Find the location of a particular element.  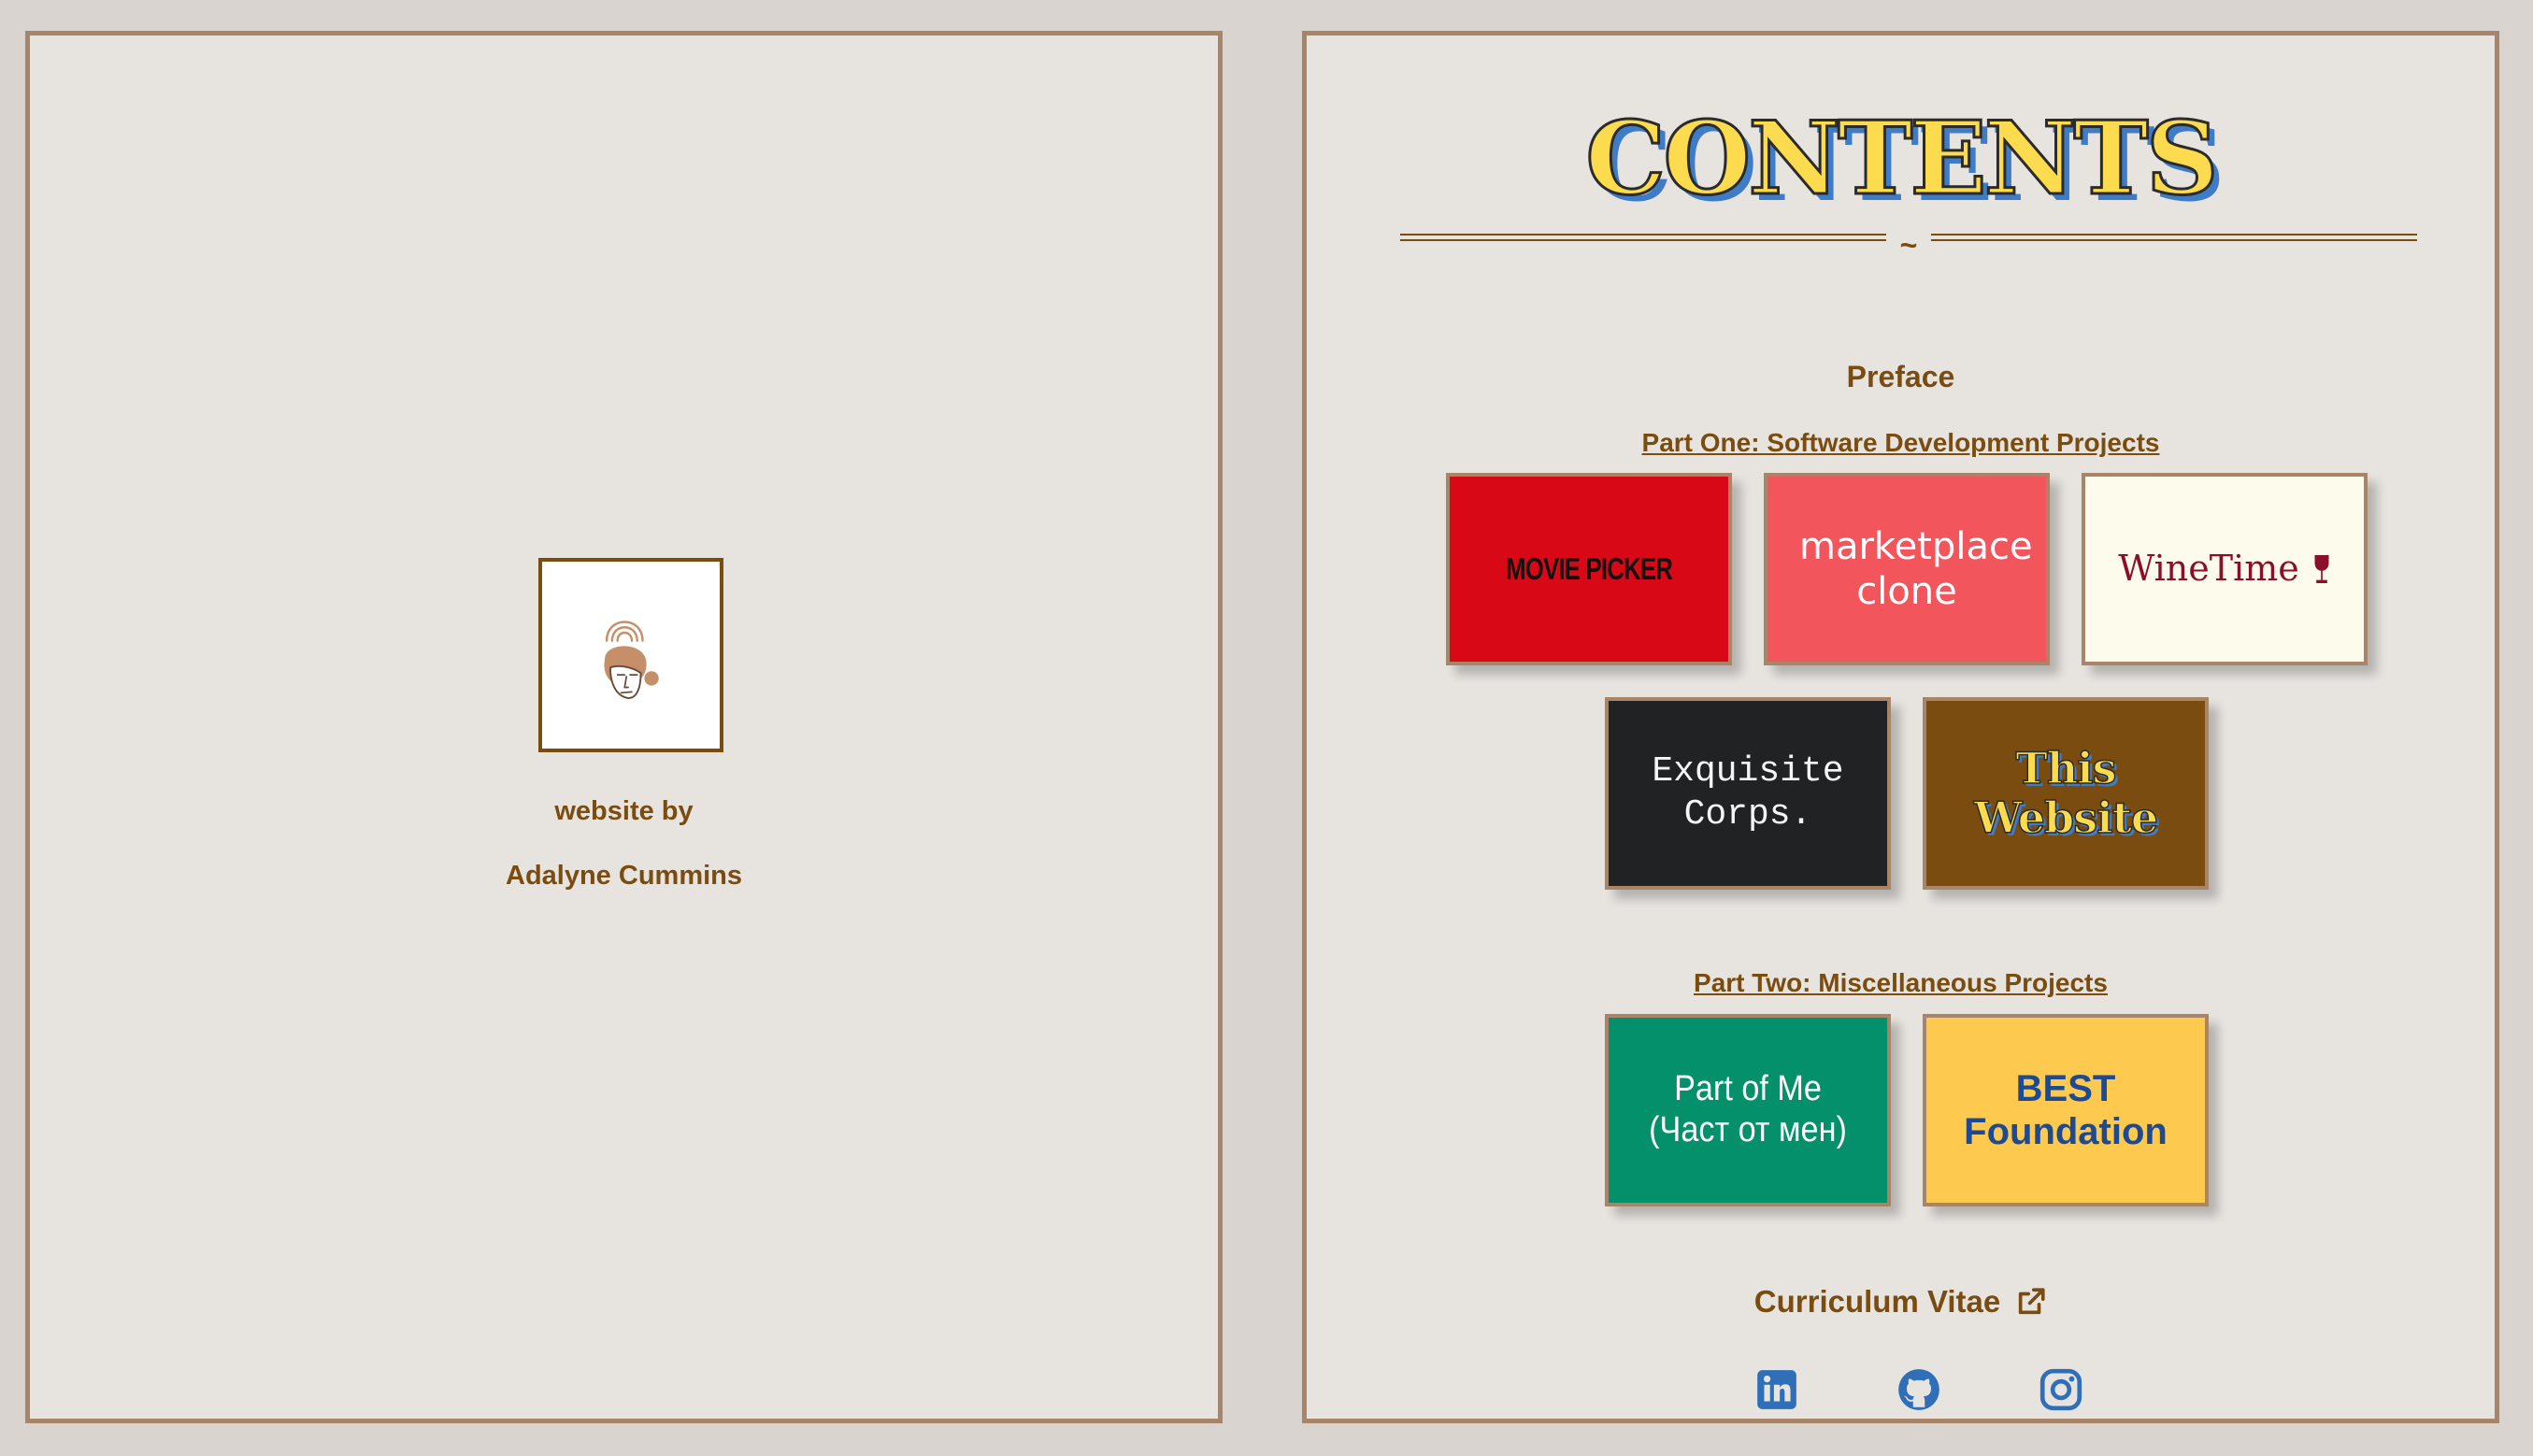

instagram-link is located at coordinates (2061, 1389).